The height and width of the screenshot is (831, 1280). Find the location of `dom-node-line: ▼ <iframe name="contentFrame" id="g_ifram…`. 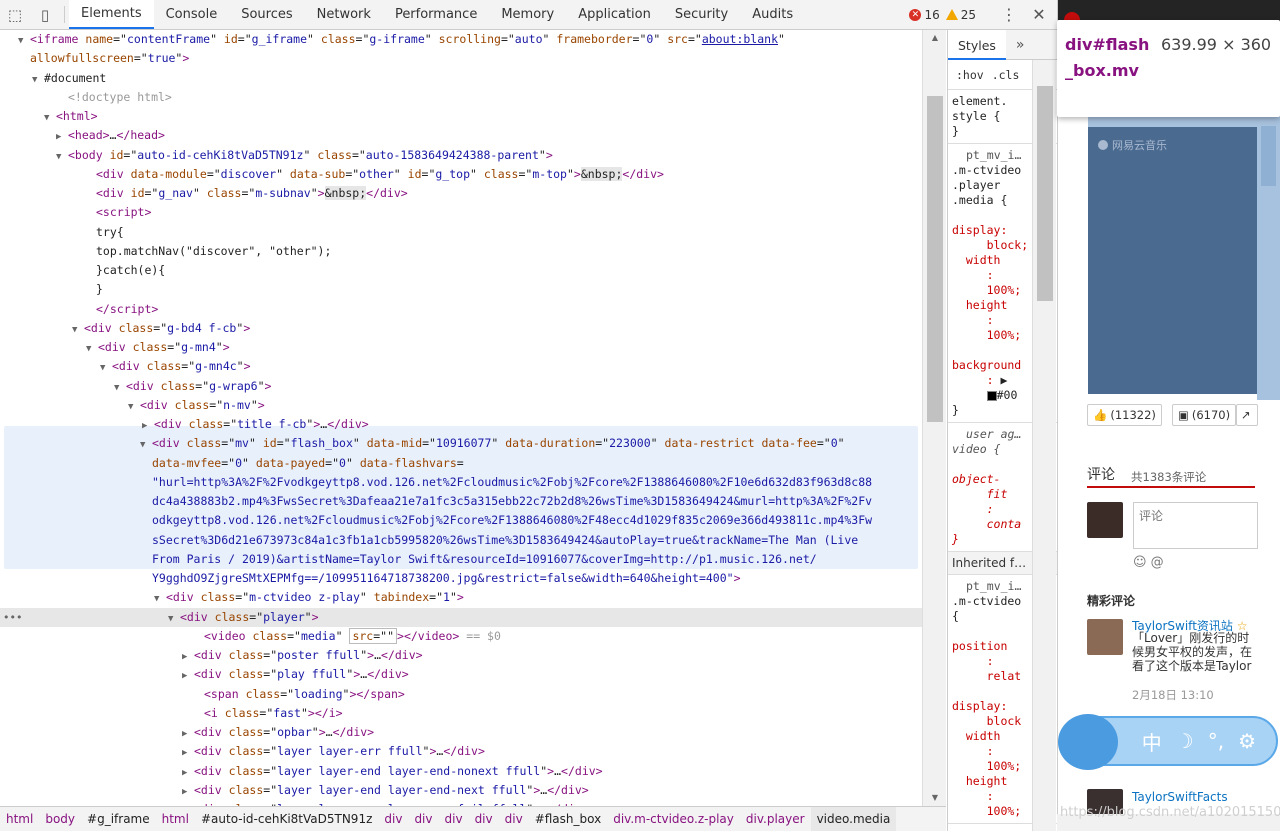

dom-node-line: ▼ <iframe name="contentFrame" id="g_ifram… is located at coordinates (401, 39).